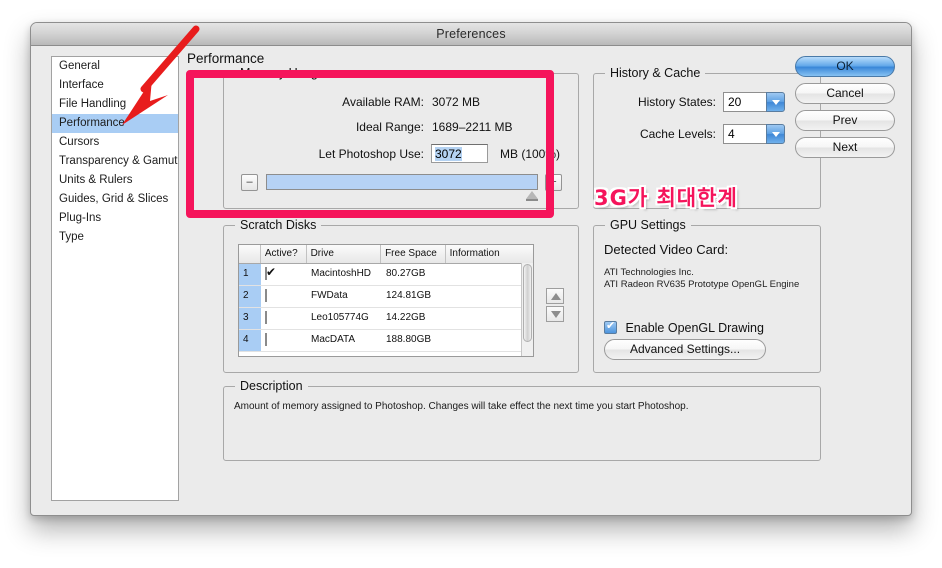 The width and height of the screenshot is (942, 568). I want to click on move-disk-down-button, so click(555, 314).